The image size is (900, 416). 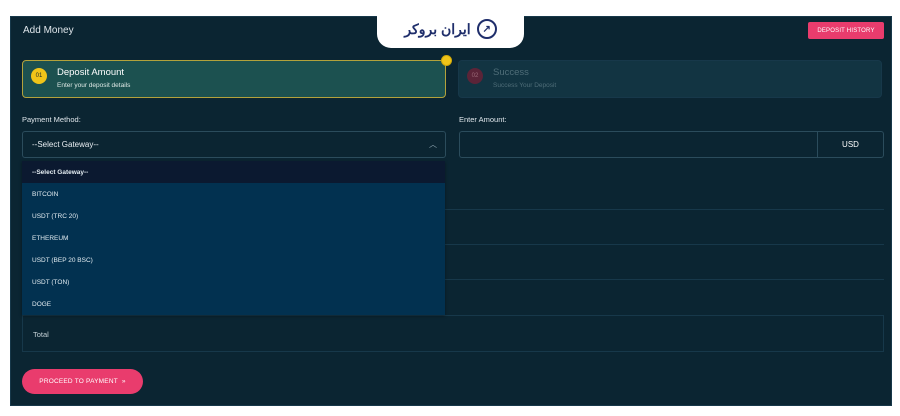 What do you see at coordinates (486, 29) in the screenshot?
I see `chart-trend-icon: ↗` at bounding box center [486, 29].